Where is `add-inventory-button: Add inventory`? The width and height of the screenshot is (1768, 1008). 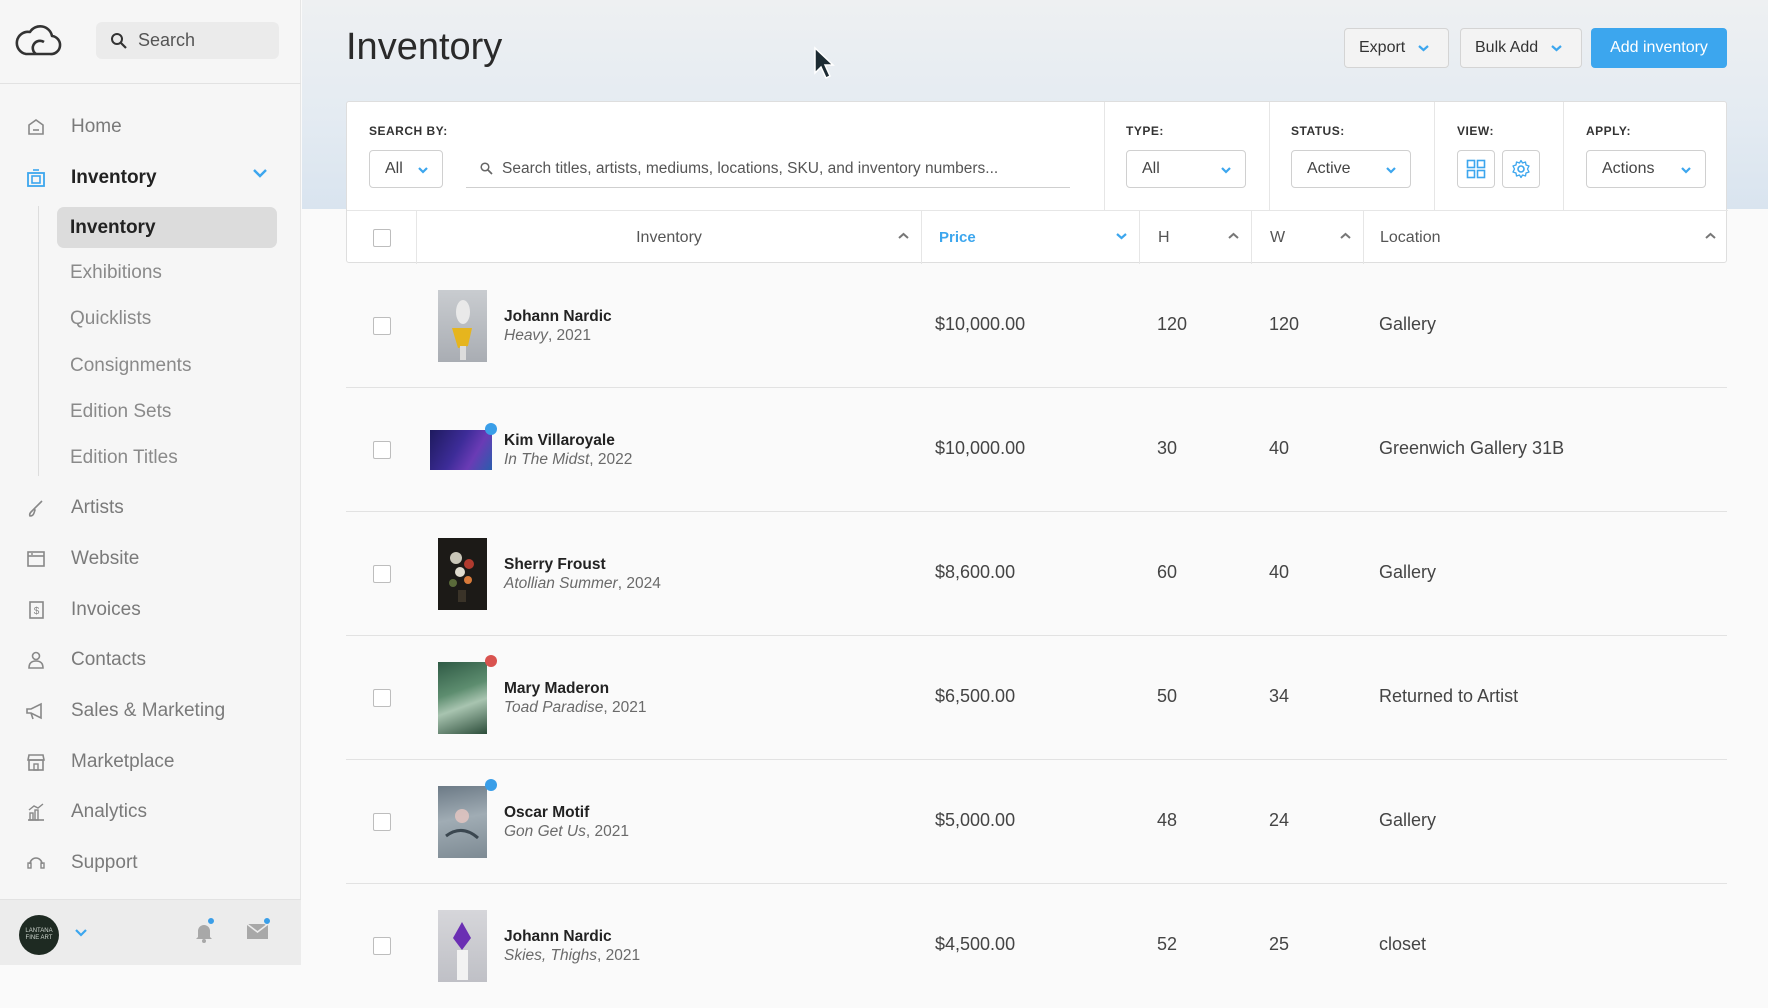 add-inventory-button: Add inventory is located at coordinates (1659, 48).